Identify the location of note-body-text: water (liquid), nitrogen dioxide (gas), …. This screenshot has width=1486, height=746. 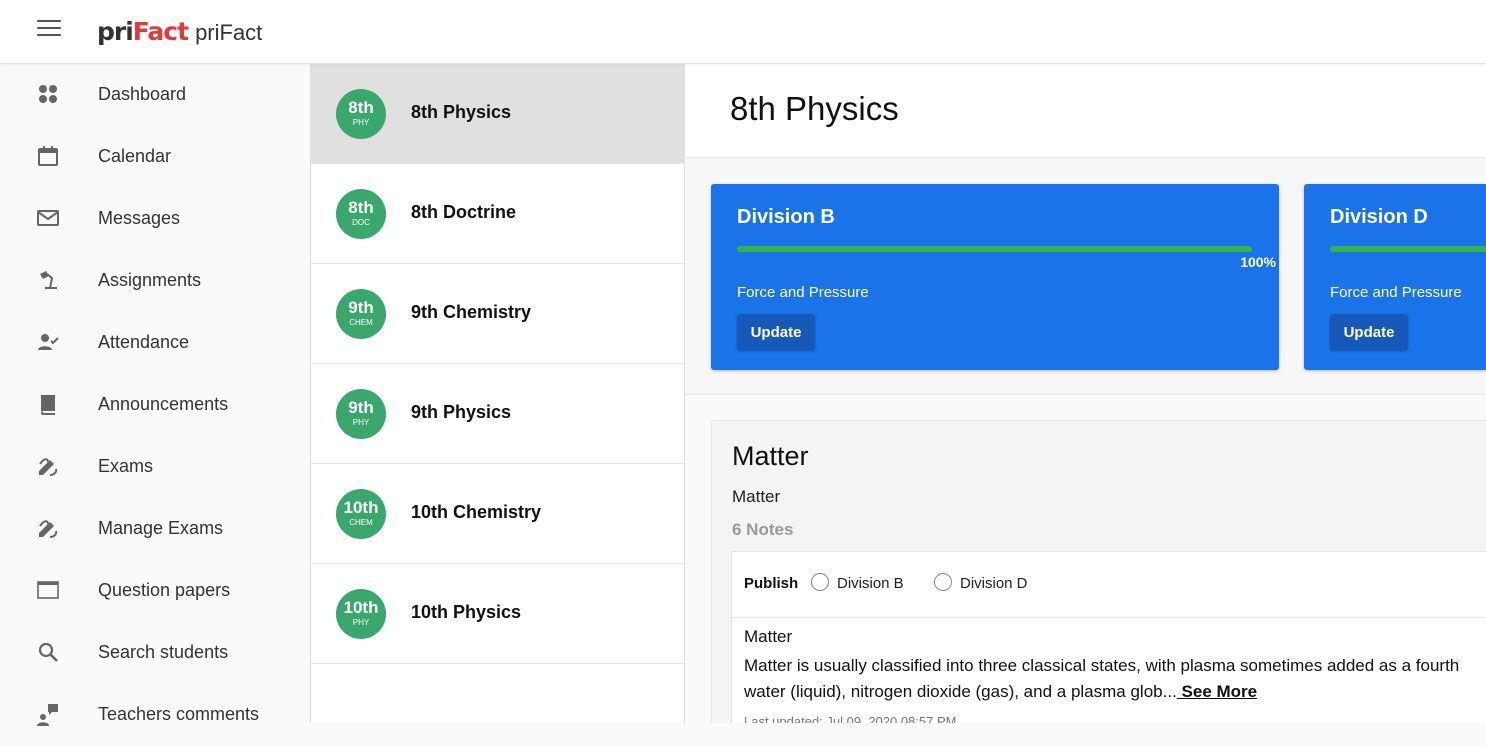
(960, 691).